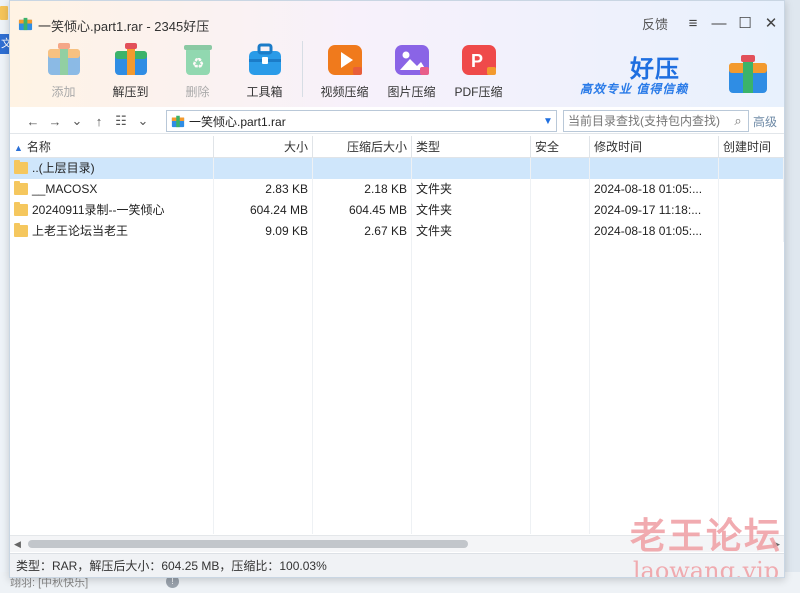  What do you see at coordinates (560, 147) in the screenshot?
I see `column-header-security: 安全` at bounding box center [560, 147].